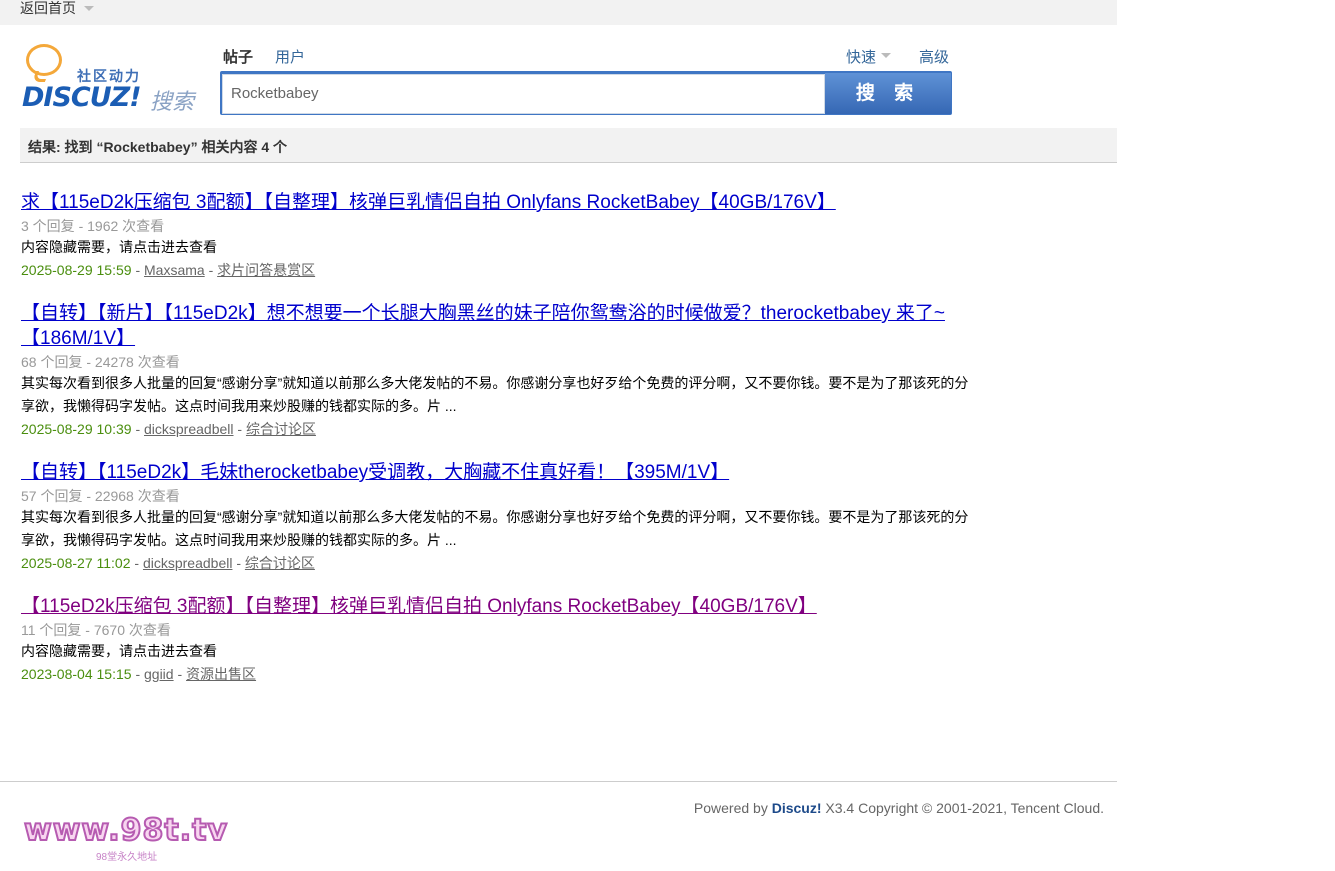  What do you see at coordinates (934, 56) in the screenshot?
I see `advanced-search-link: 高级` at bounding box center [934, 56].